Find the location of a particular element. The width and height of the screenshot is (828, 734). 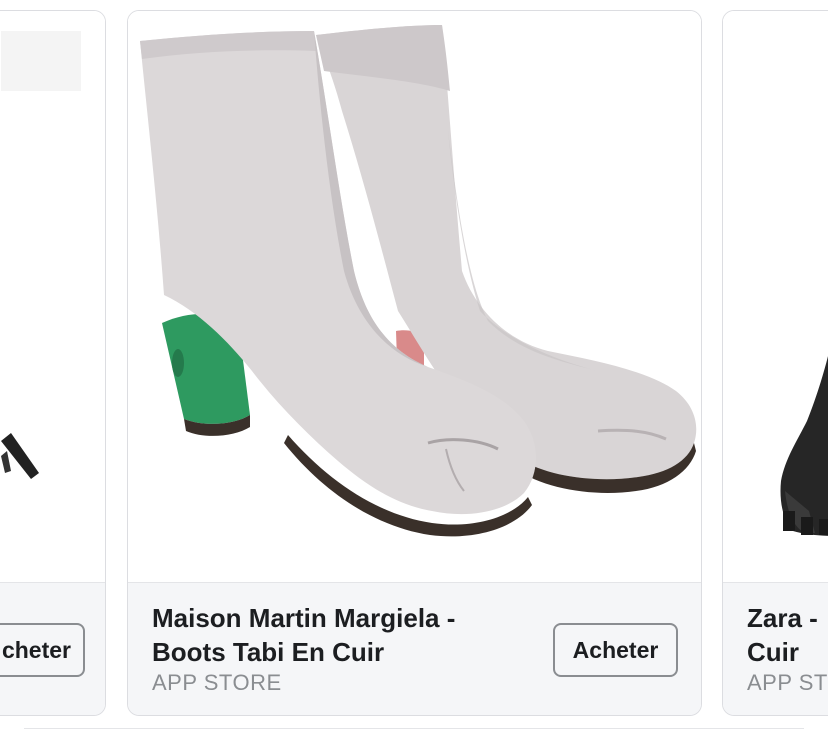

product-title-right: Zara - Cuir is located at coordinates (787, 635).